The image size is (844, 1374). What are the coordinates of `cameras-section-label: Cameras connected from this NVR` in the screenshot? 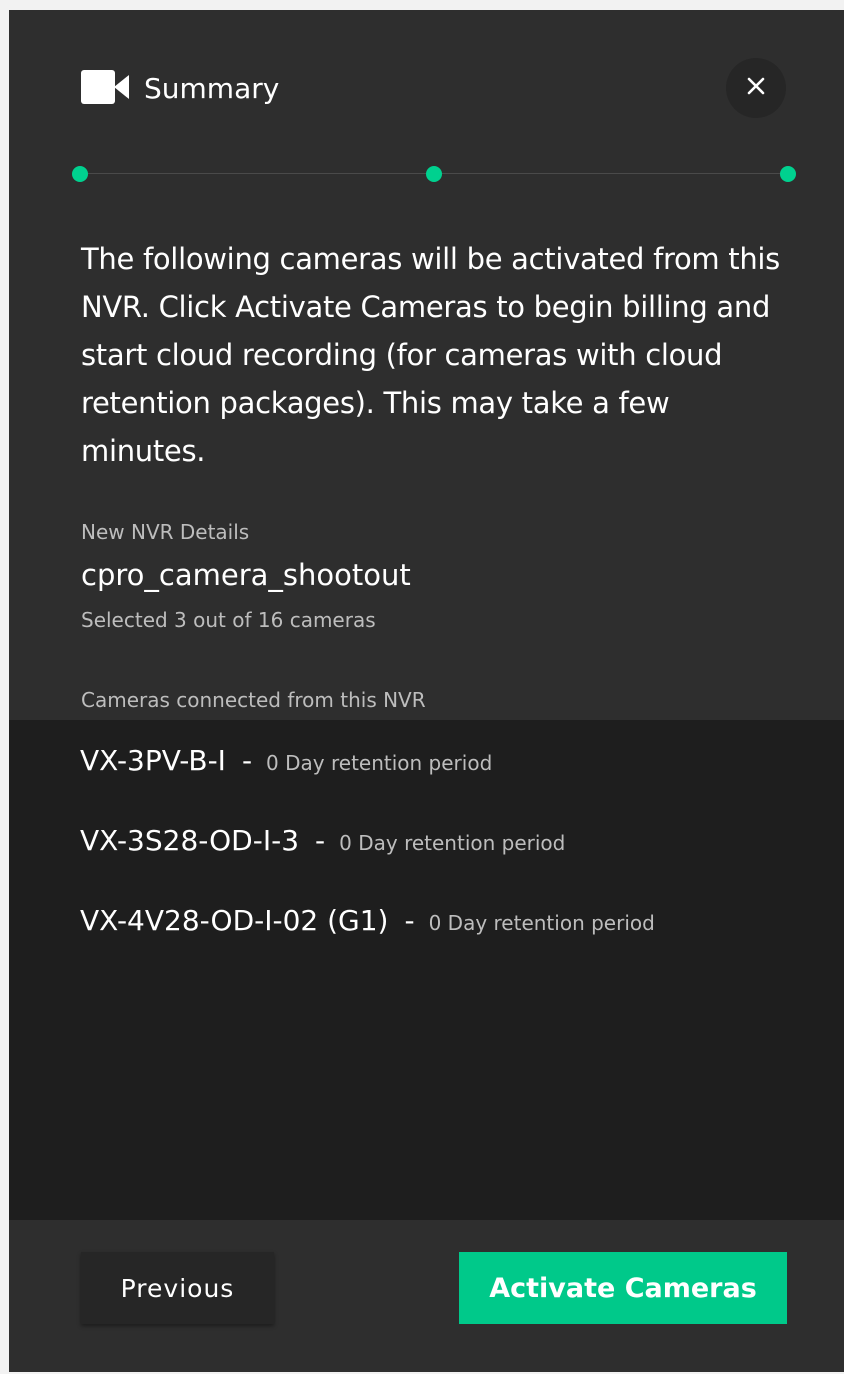 It's located at (253, 700).